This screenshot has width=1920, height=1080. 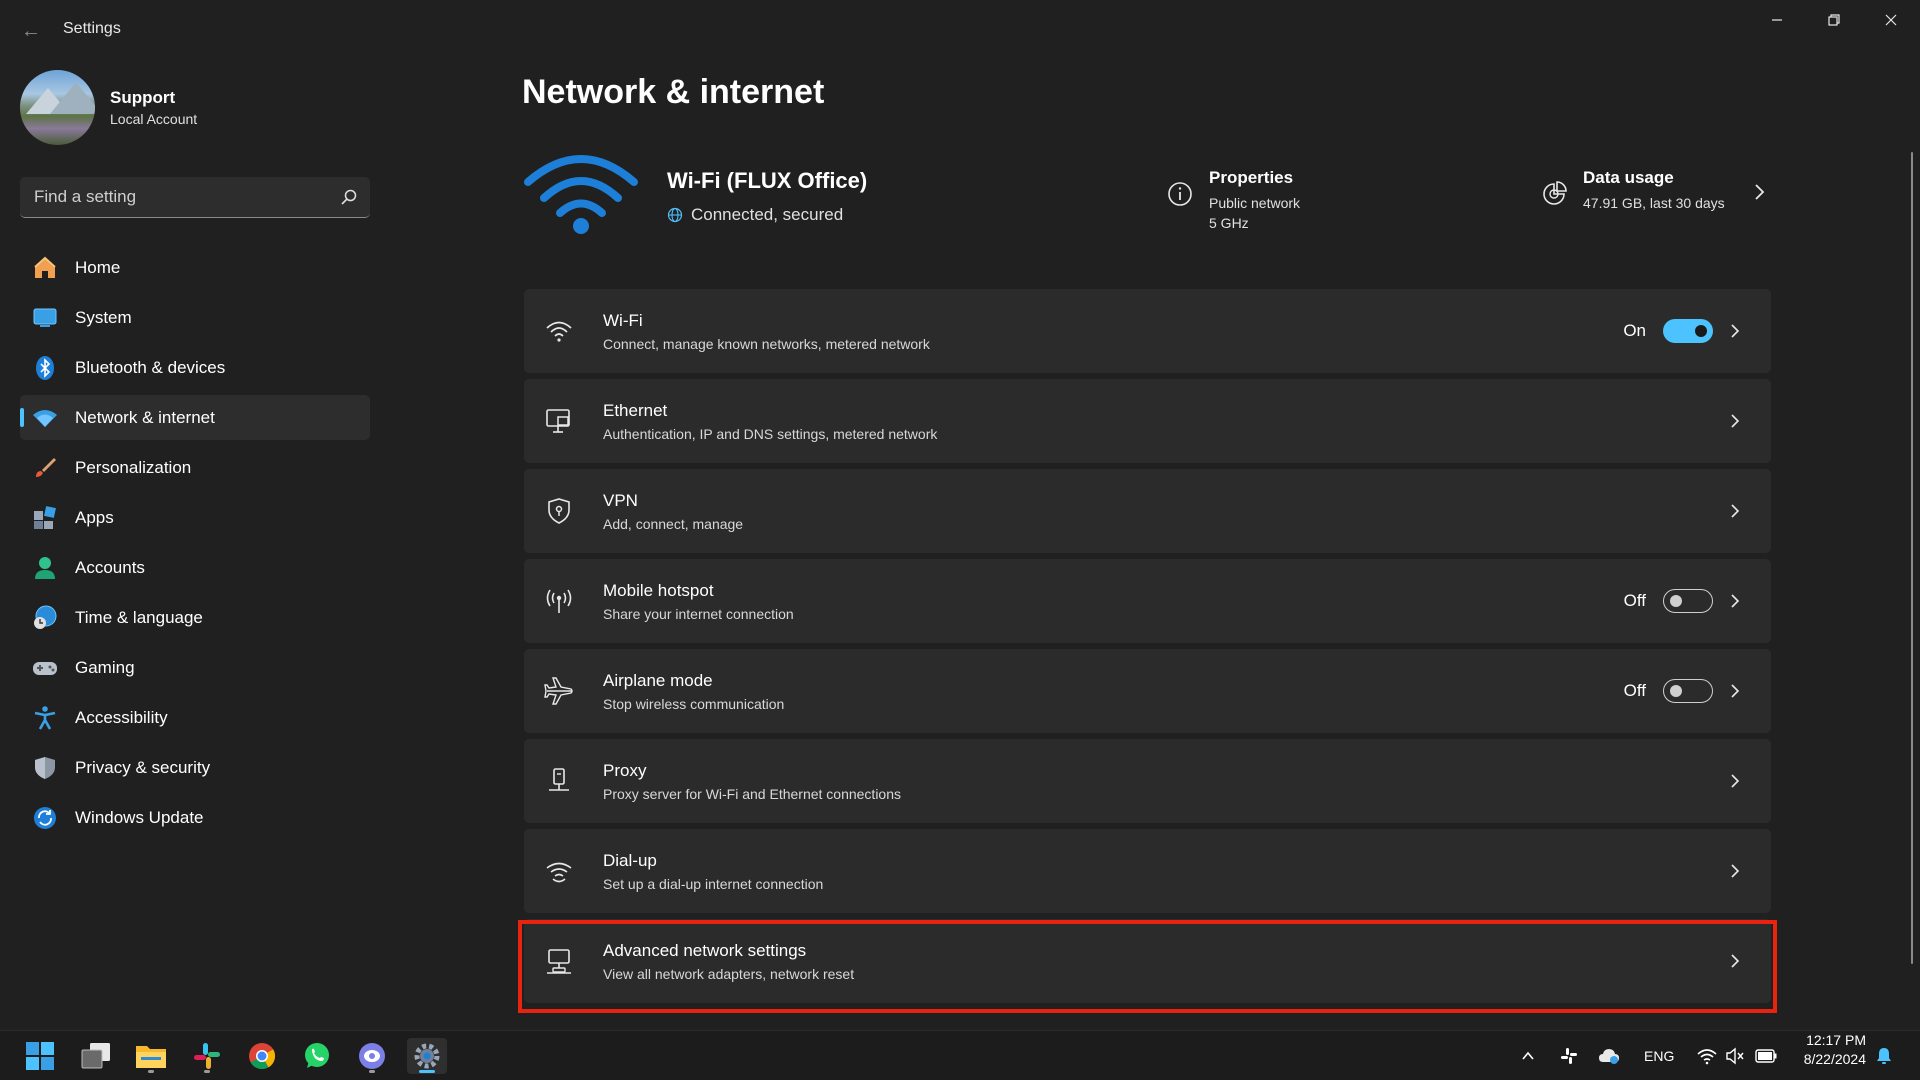 What do you see at coordinates (1760, 192) in the screenshot?
I see `chevron-right-icon` at bounding box center [1760, 192].